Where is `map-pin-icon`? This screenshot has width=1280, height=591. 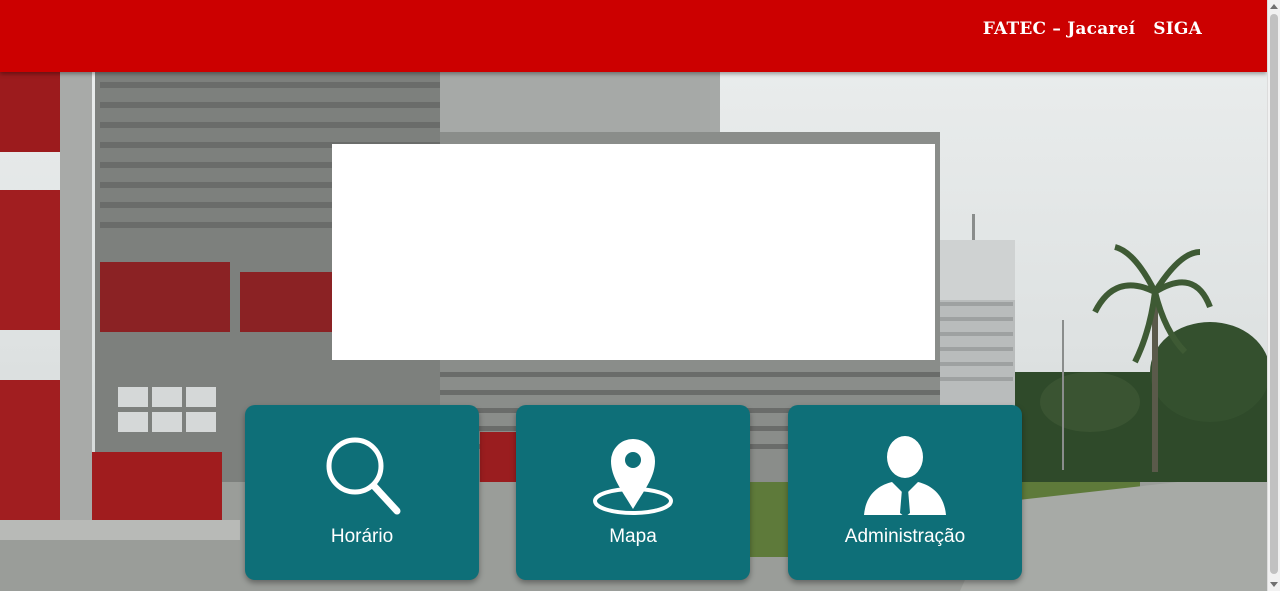
map-pin-icon is located at coordinates (633, 477).